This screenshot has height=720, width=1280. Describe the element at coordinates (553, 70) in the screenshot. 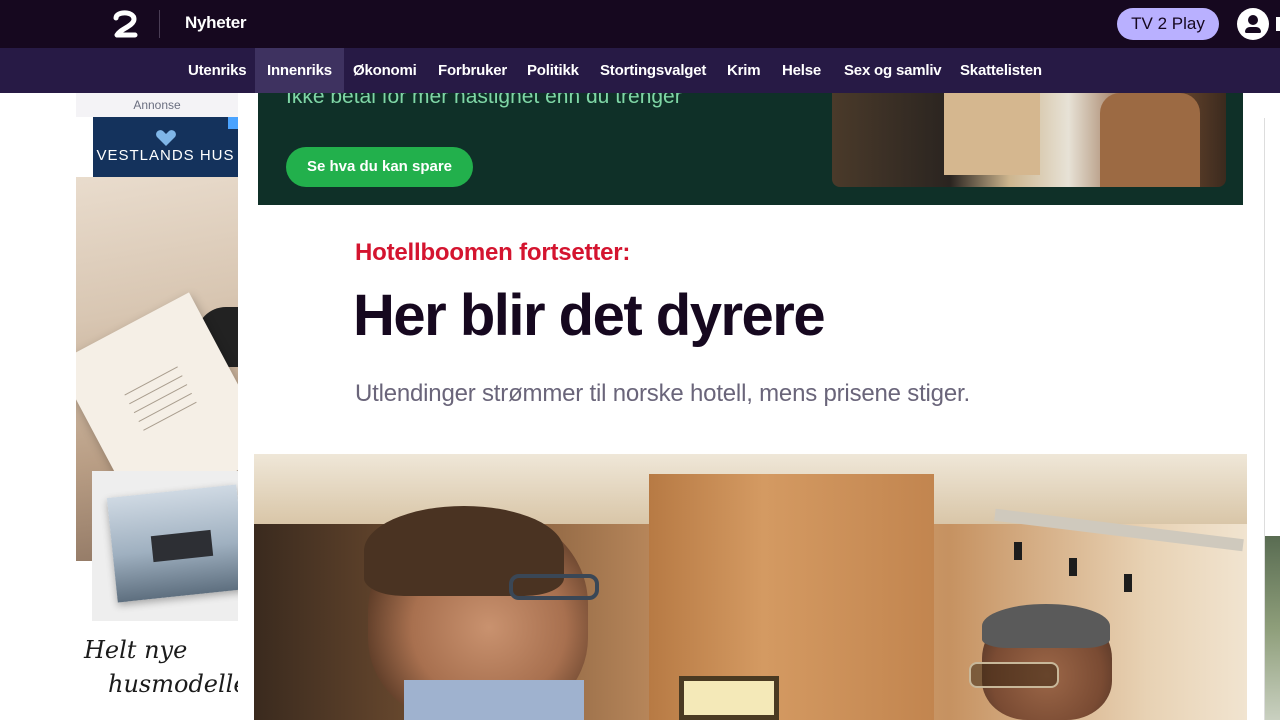

I see `nav-item-politikk: Politikk` at that location.